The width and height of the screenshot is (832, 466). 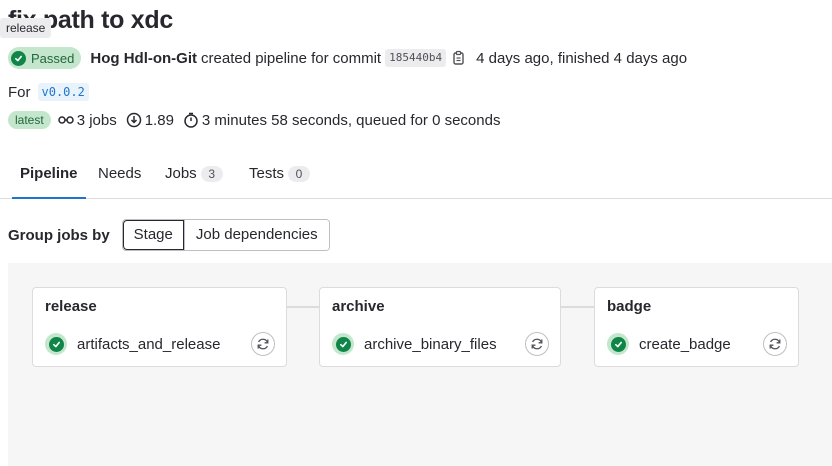 I want to click on tab-tests: Tests 0, so click(x=280, y=177).